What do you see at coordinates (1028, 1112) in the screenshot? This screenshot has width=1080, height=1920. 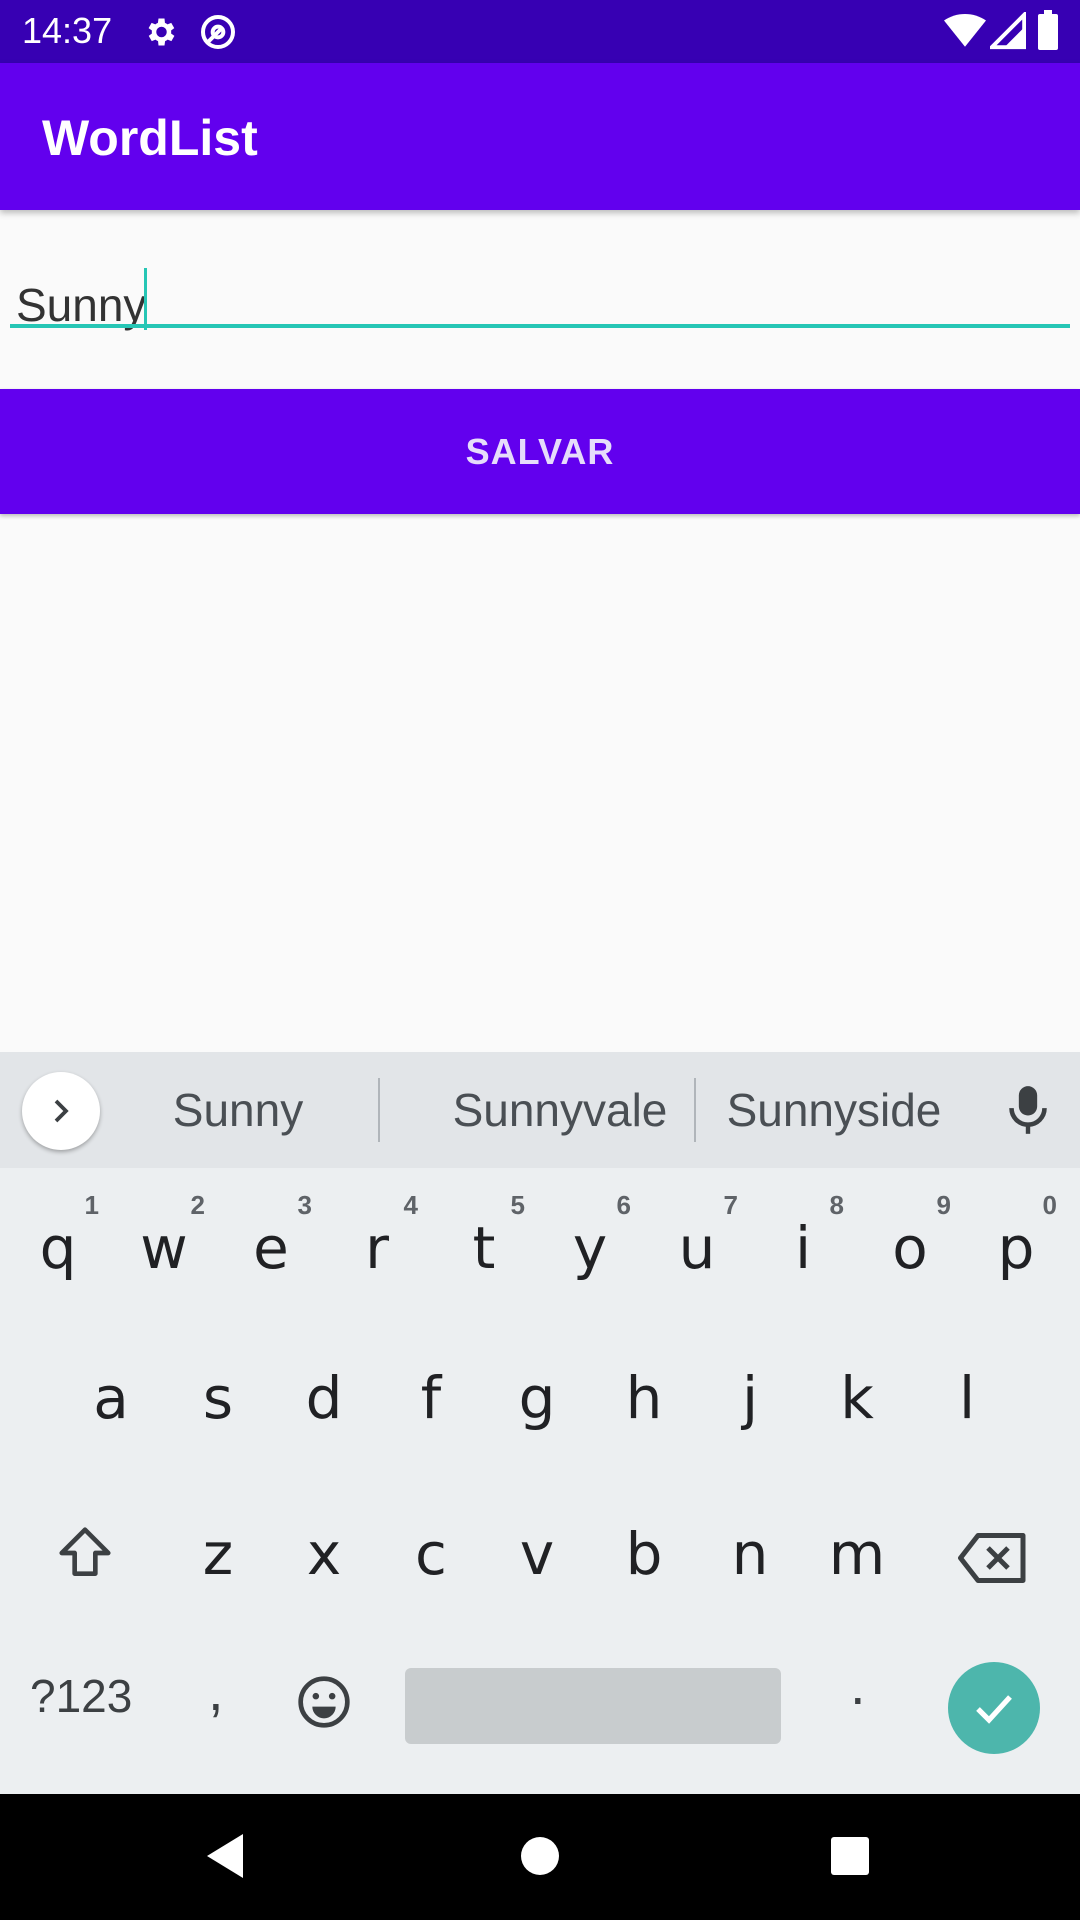 I see `microphone-icon` at bounding box center [1028, 1112].